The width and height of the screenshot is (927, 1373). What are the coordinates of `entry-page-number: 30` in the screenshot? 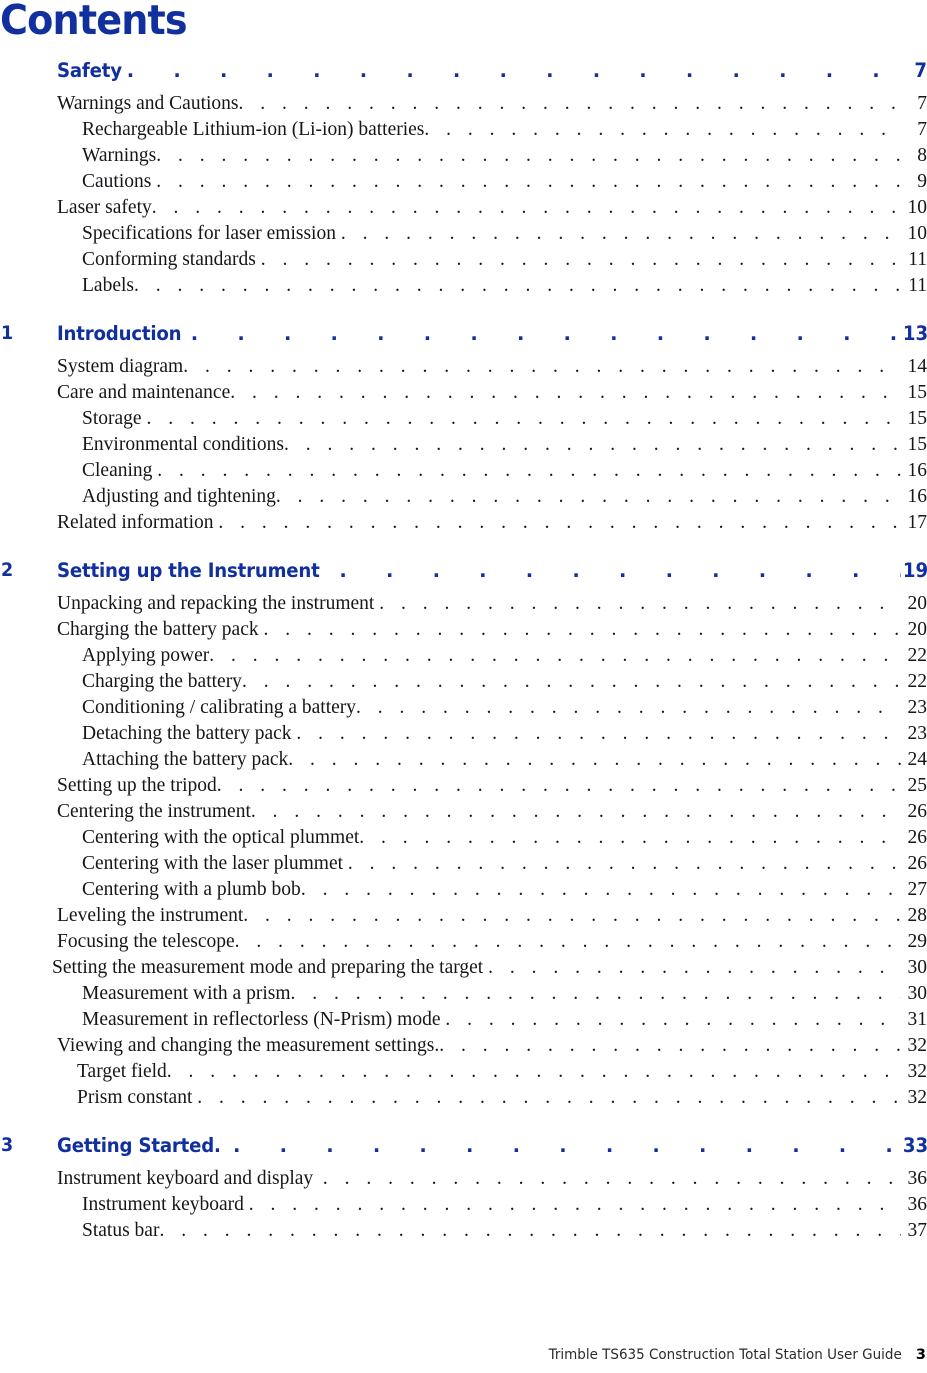 It's located at (917, 993).